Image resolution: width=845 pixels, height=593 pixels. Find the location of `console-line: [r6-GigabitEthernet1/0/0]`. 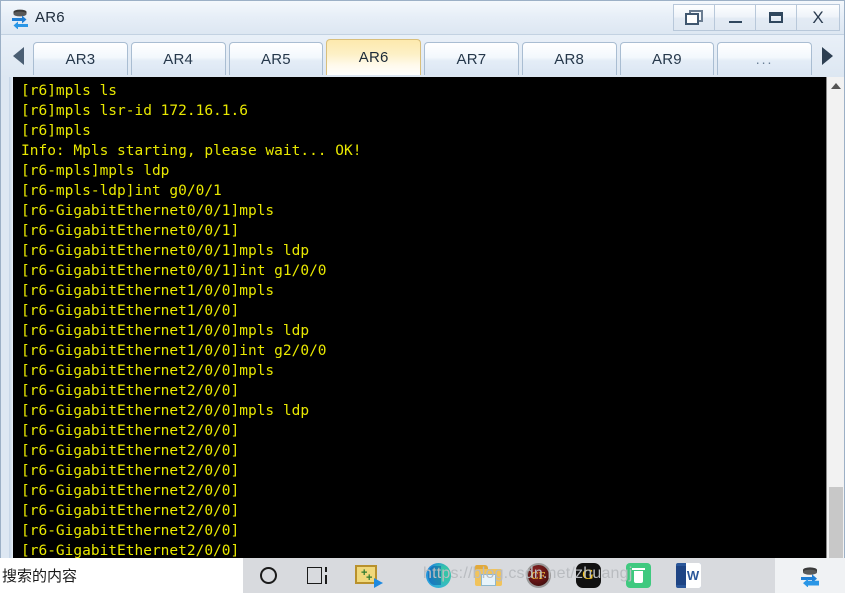

console-line: [r6-GigabitEthernet1/0/0] is located at coordinates (130, 311).